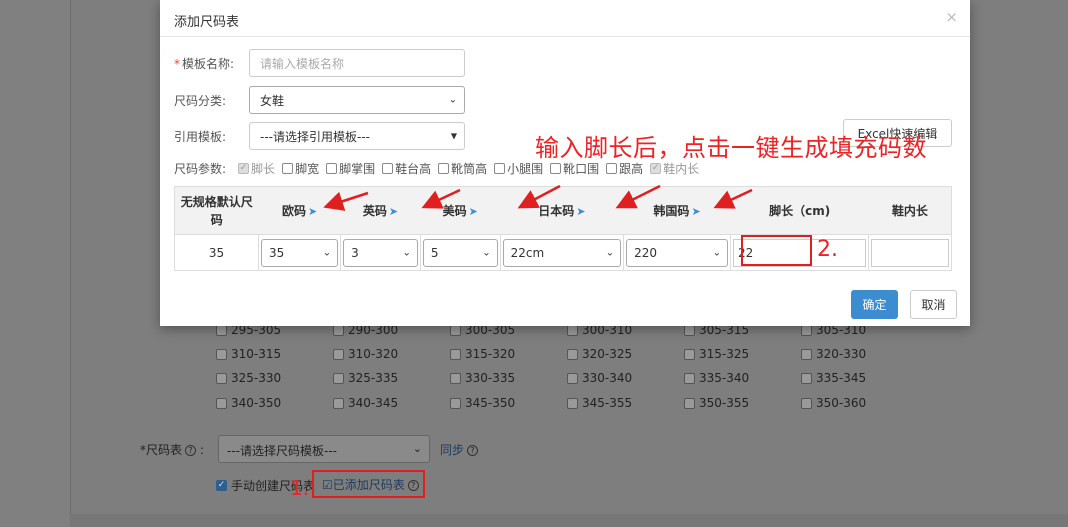 The image size is (1068, 527). I want to click on ref-template-select: ---请选择引用模板--- ▼, so click(357, 136).